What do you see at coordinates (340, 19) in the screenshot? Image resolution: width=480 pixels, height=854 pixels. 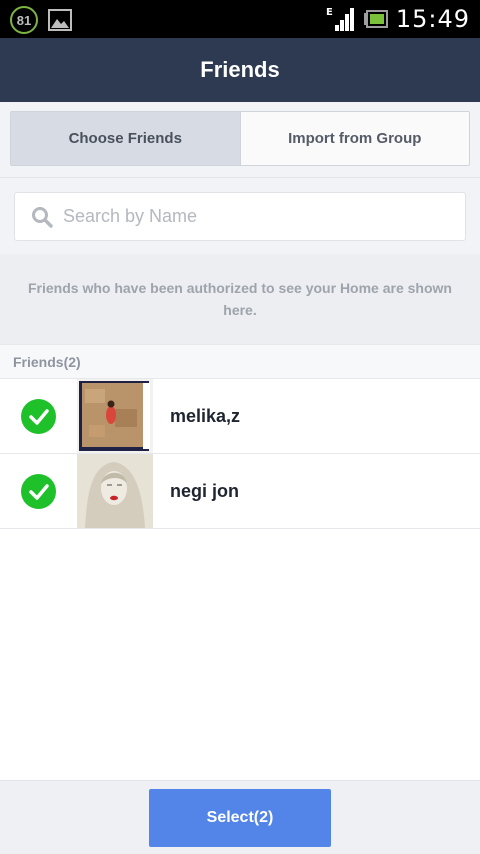 I see `signal-icon: E` at bounding box center [340, 19].